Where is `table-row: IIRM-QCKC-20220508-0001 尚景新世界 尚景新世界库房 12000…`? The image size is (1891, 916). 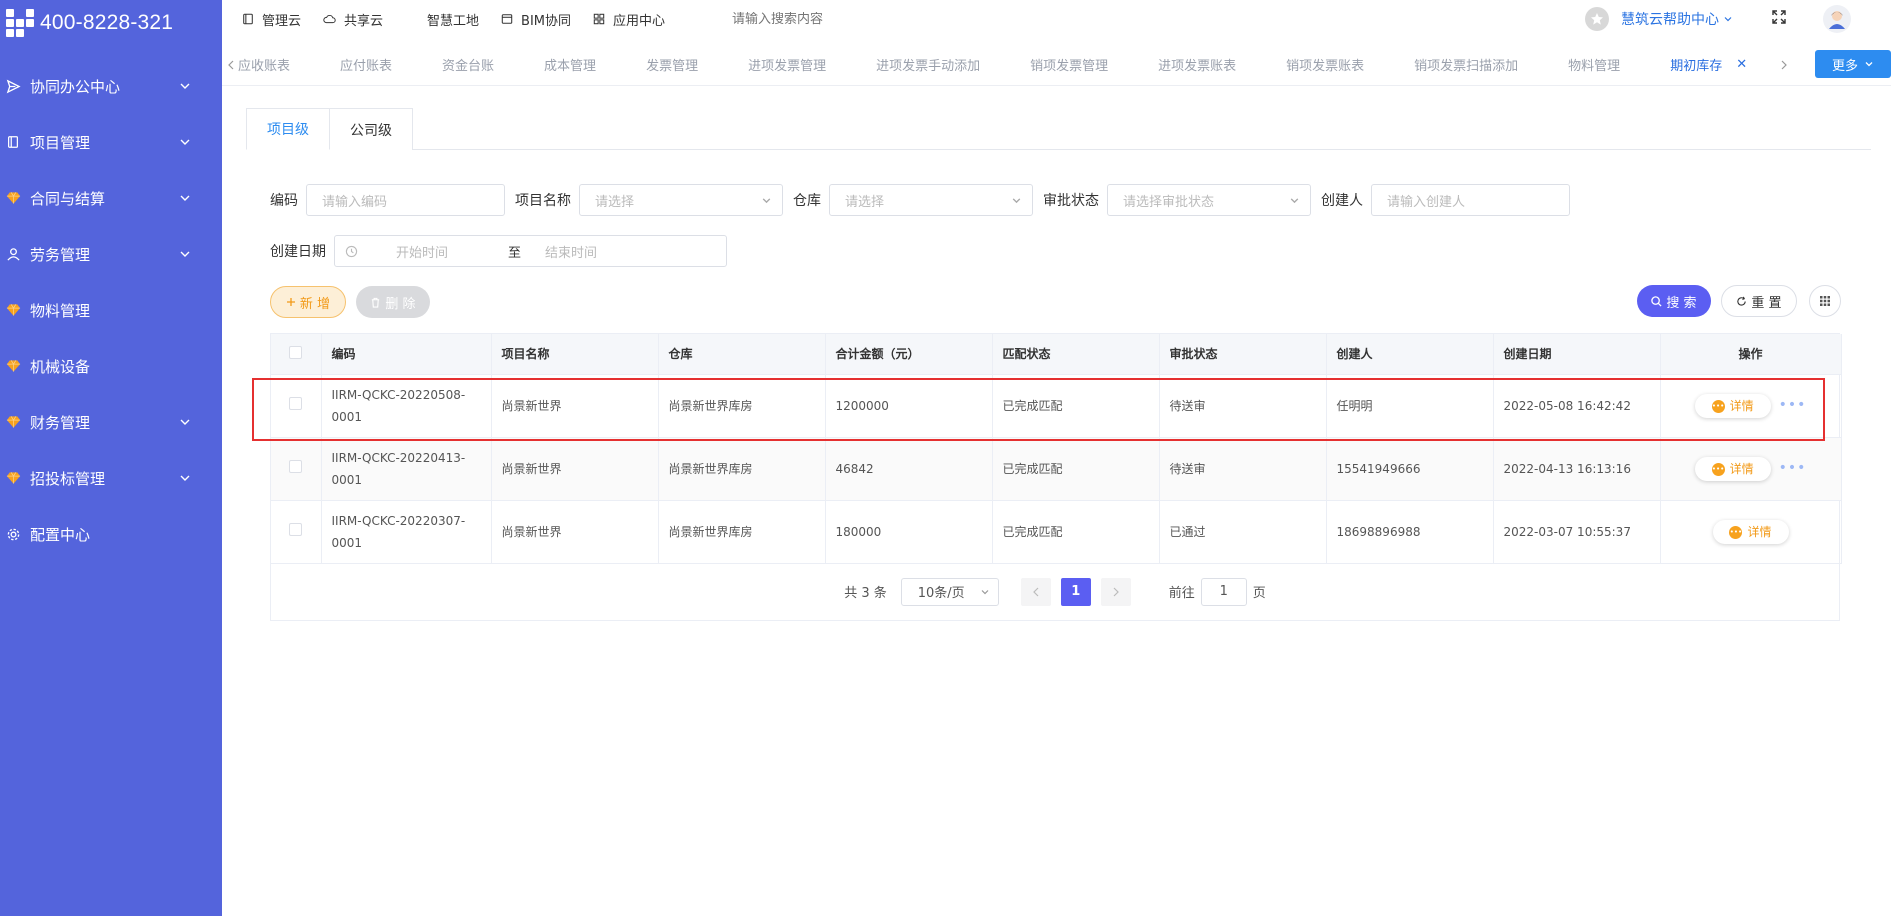
table-row: IIRM-QCKC-20220508-0001 尚景新世界 尚景新世界库房 12000… is located at coordinates (1056, 406).